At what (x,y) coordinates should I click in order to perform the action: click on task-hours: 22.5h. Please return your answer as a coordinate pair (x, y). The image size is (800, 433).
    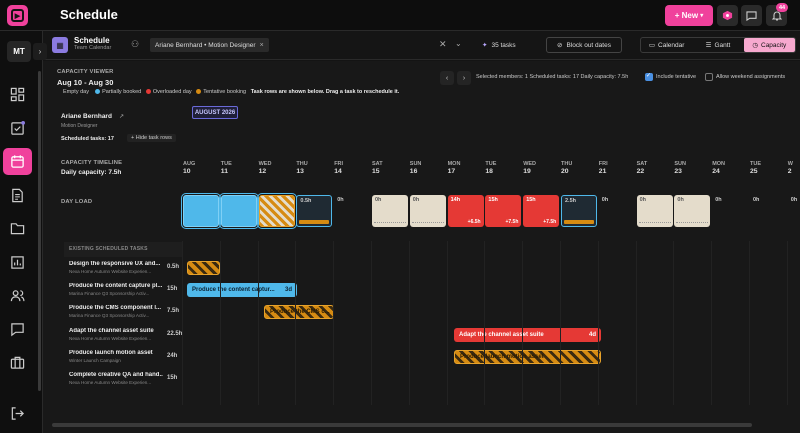
    Looking at the image, I should click on (175, 334).